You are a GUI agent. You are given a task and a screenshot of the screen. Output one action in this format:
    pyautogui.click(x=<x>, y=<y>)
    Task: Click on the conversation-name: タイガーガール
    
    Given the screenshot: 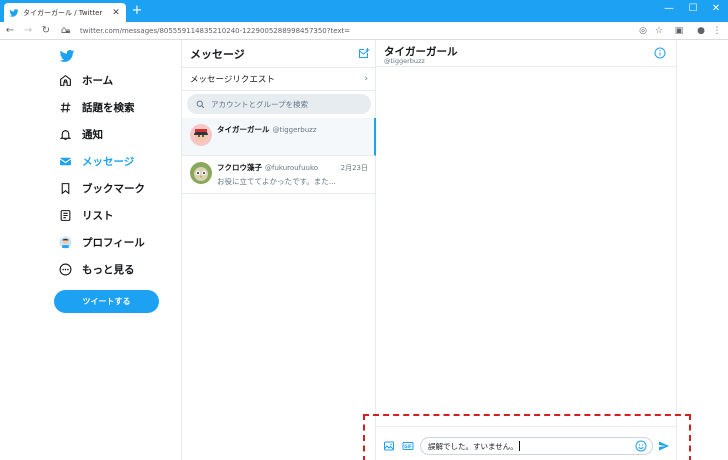 What is the action you would take?
    pyautogui.click(x=243, y=129)
    